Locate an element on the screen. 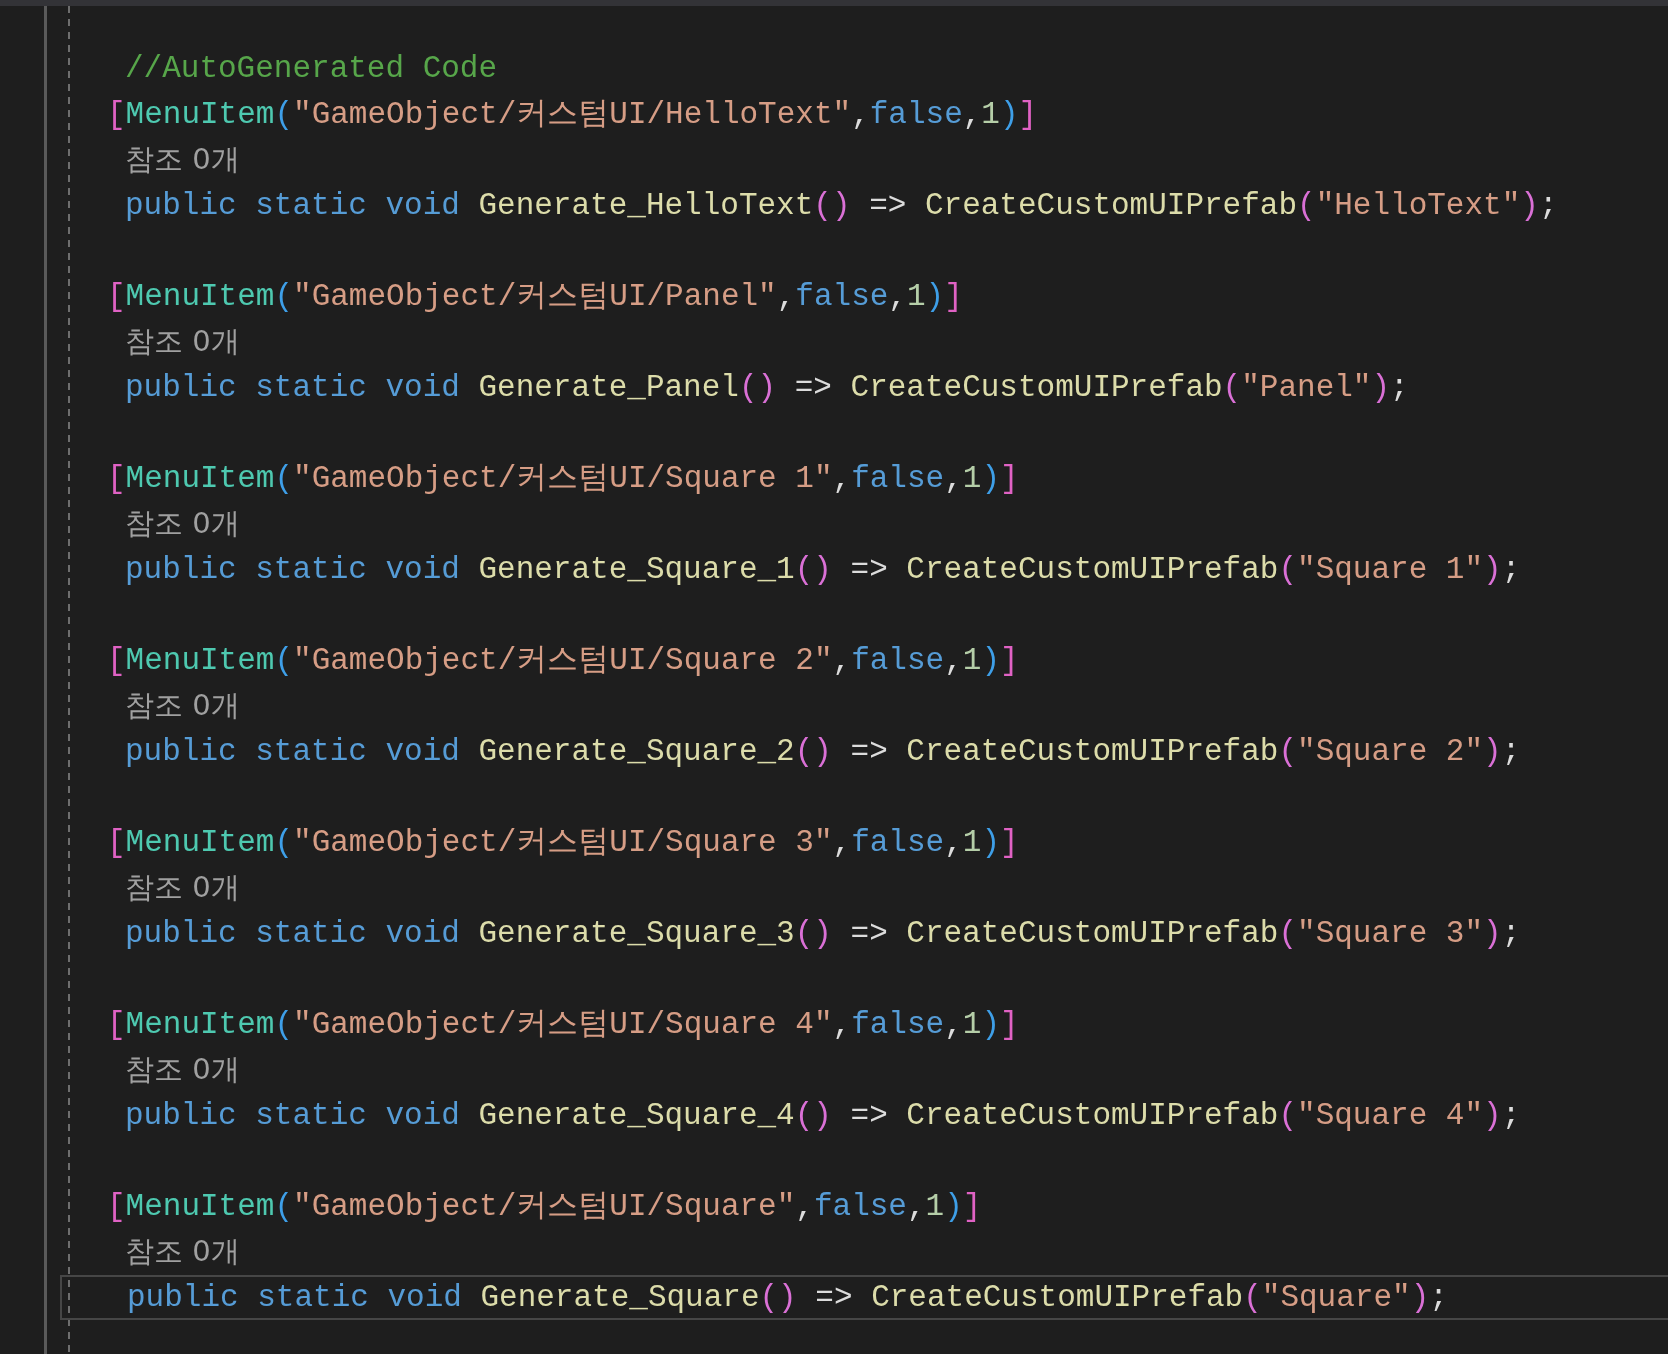  code-line: [MenuItem("GameObject/커스텀UI/Square 2",false,1)] is located at coordinates (563, 660).